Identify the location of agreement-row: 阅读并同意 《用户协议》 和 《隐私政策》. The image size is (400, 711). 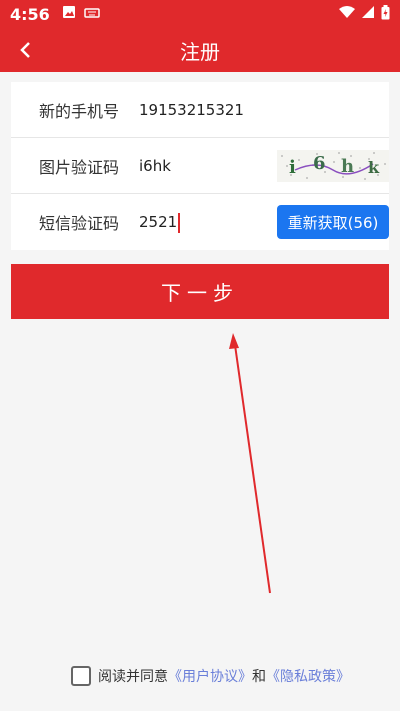
(210, 676).